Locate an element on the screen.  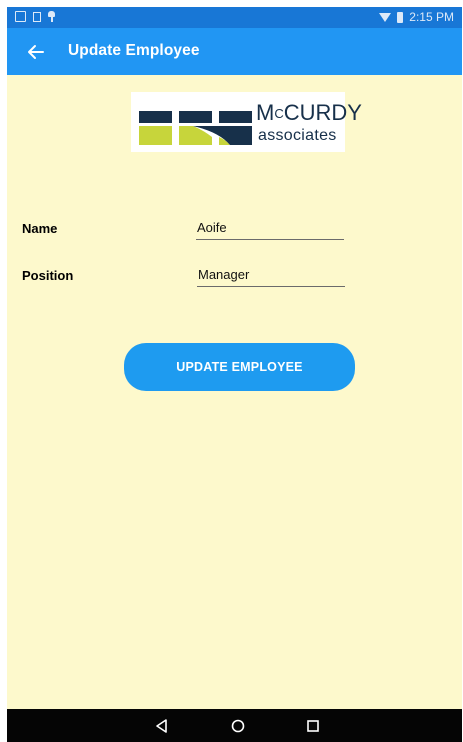
page-title: Update Employee is located at coordinates (134, 50).